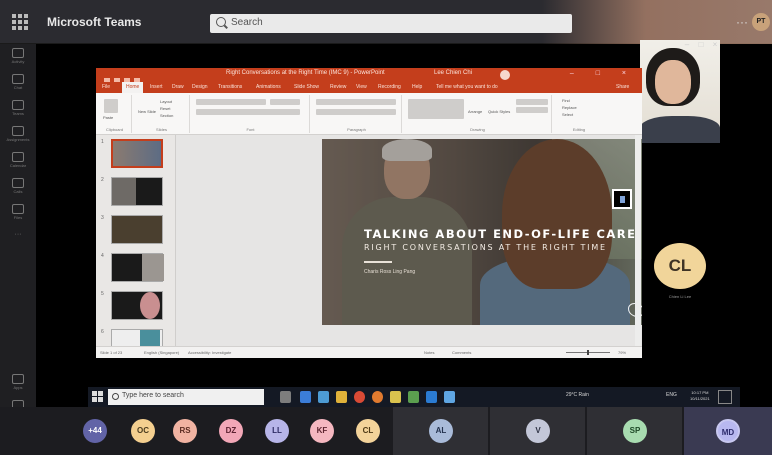 The height and width of the screenshot is (455, 772). Describe the element at coordinates (18, 85) in the screenshot. I see `rail-chat: Chat` at that location.